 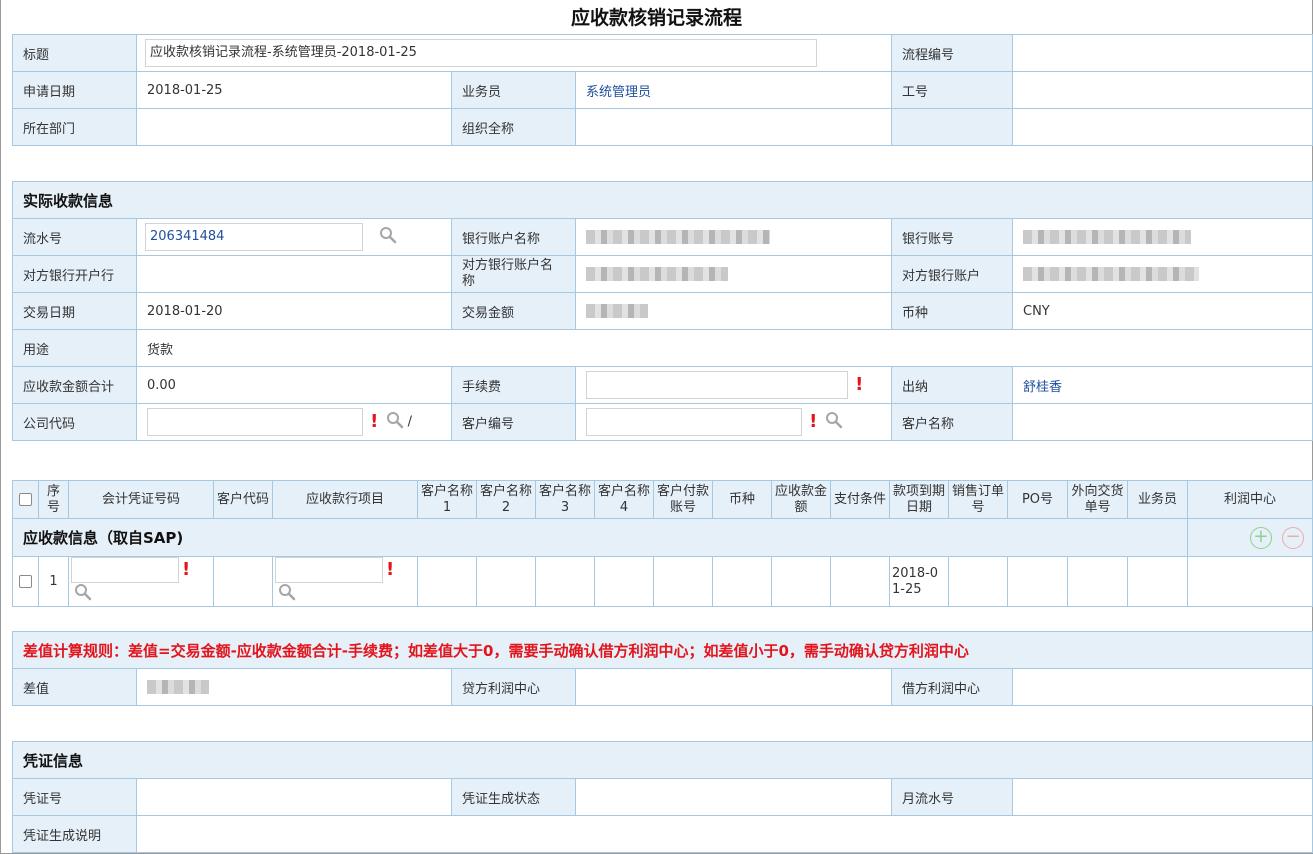 I want to click on voucher-desc-label: 凭证生成说明, so click(x=74, y=834).